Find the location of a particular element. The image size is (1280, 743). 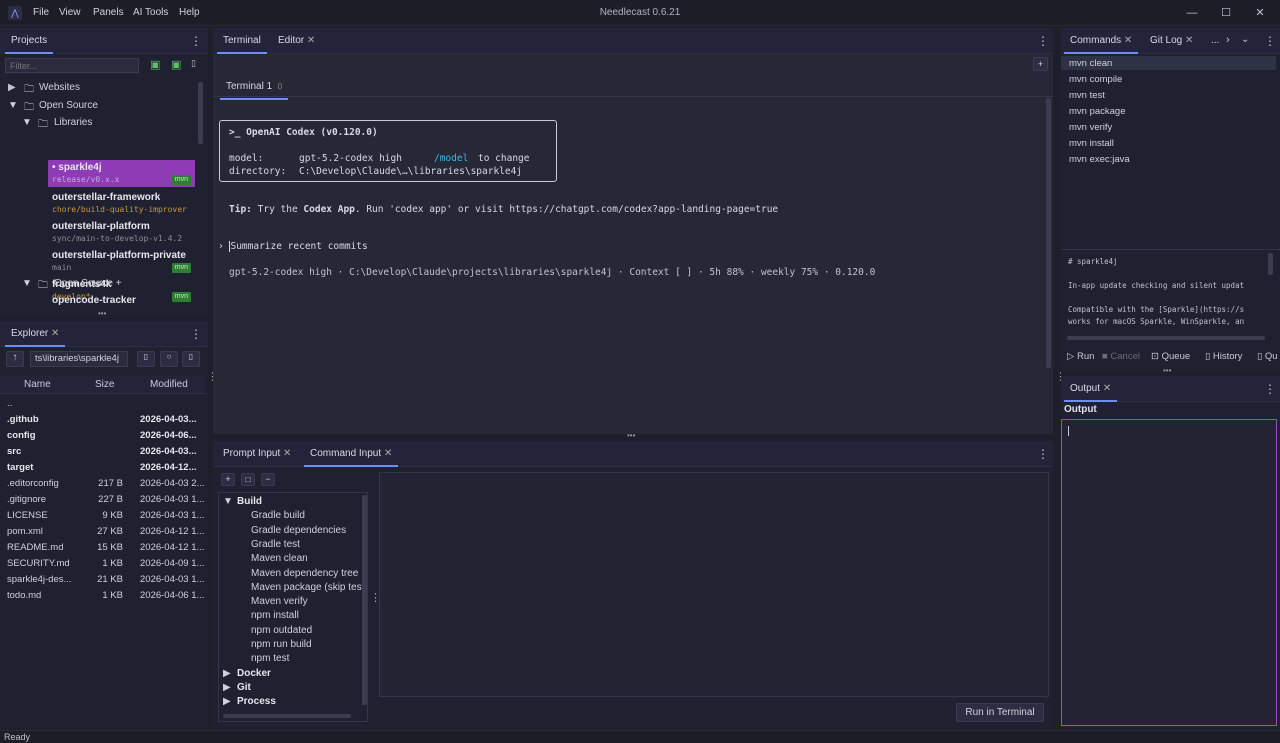

tab-commands: Commands ✕ is located at coordinates (1101, 44).